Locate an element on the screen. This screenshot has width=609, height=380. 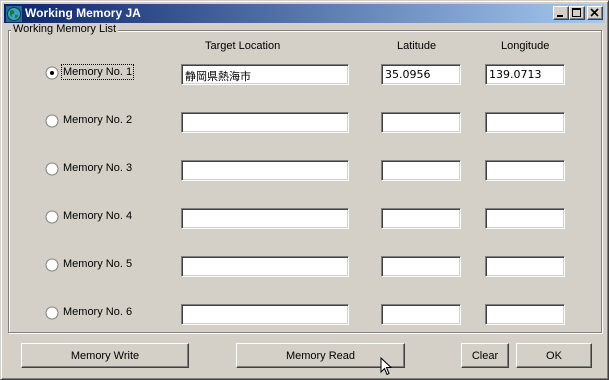
minimize-button is located at coordinates (561, 13).